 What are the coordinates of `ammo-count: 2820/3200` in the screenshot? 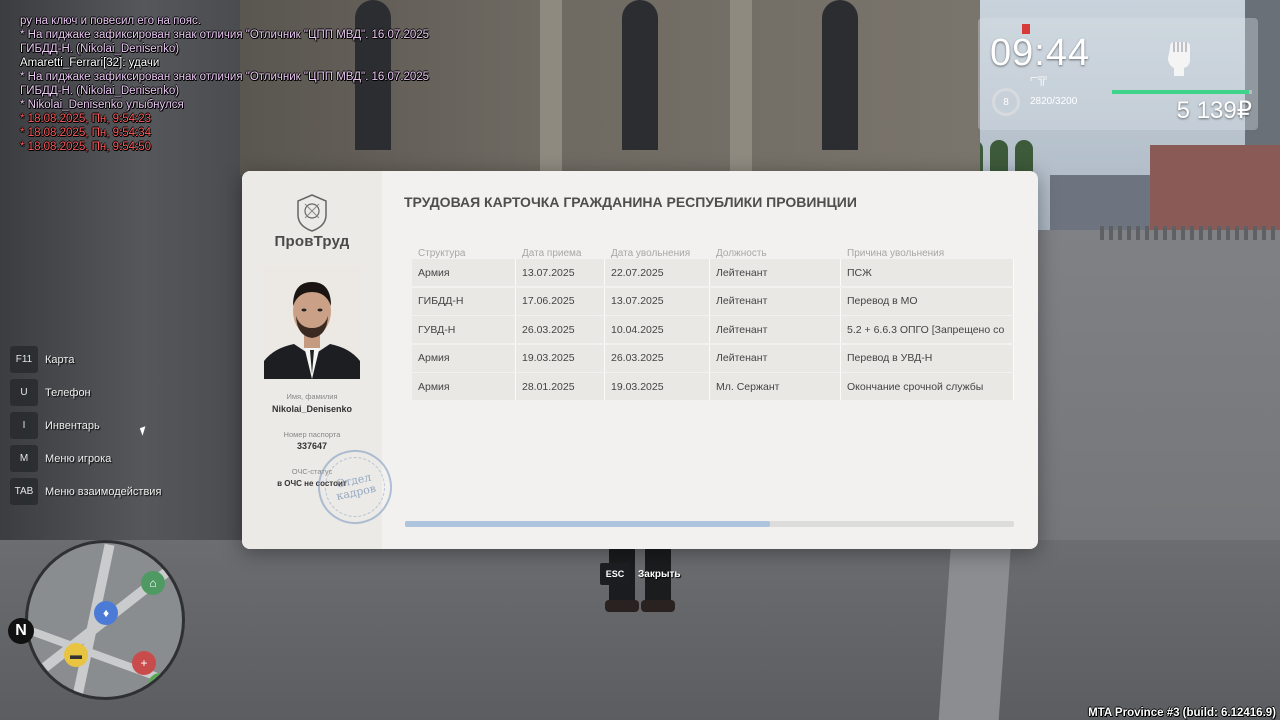 It's located at (1054, 101).